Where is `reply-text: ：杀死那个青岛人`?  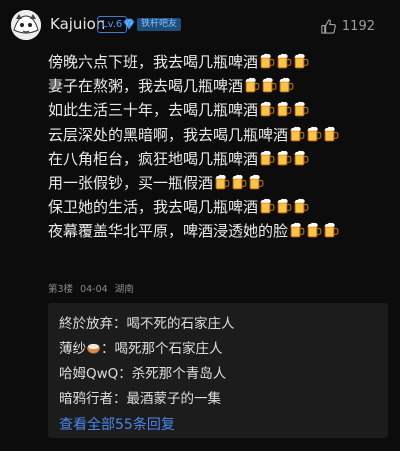 reply-text: ：杀死那个青岛人 is located at coordinates (172, 374).